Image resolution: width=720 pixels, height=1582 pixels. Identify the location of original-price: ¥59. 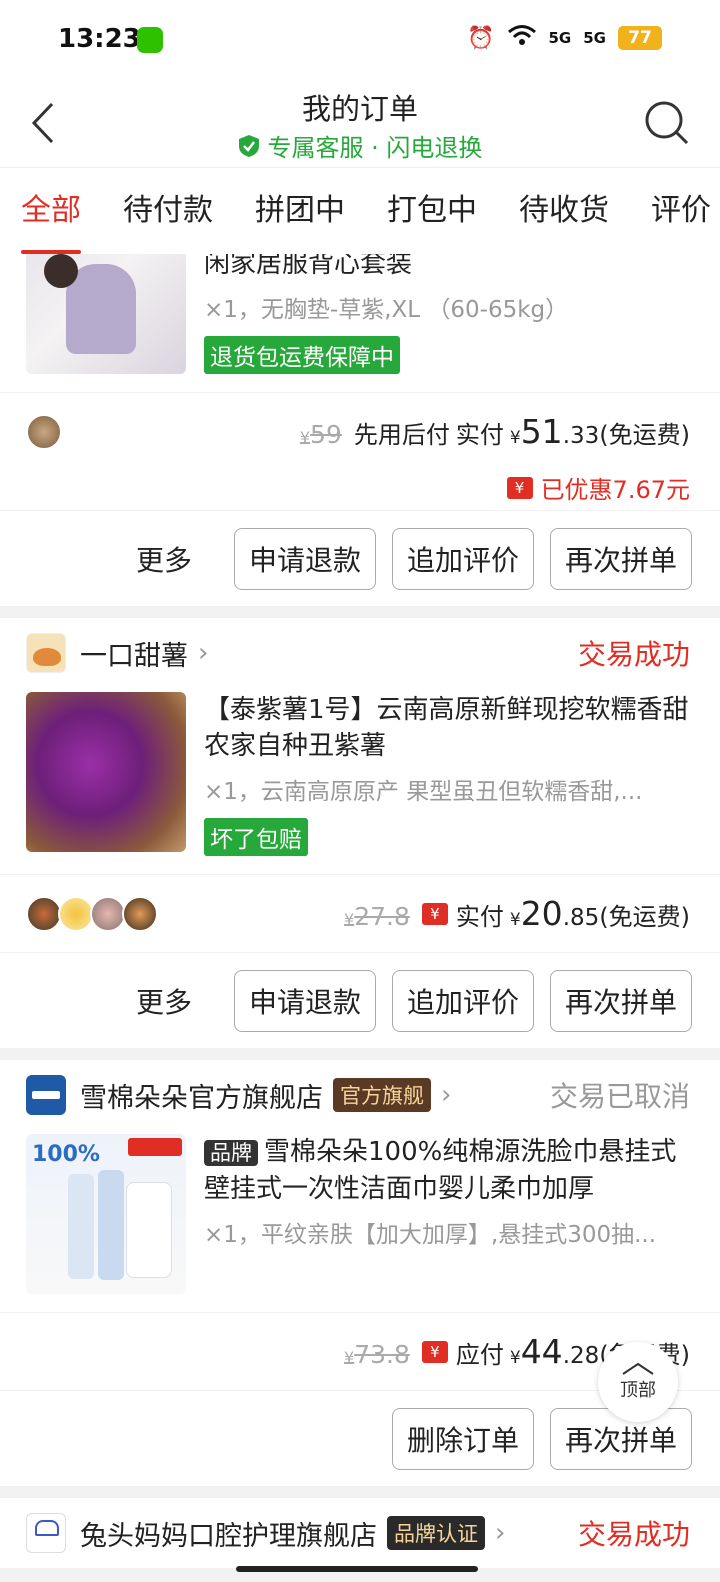
(320, 434).